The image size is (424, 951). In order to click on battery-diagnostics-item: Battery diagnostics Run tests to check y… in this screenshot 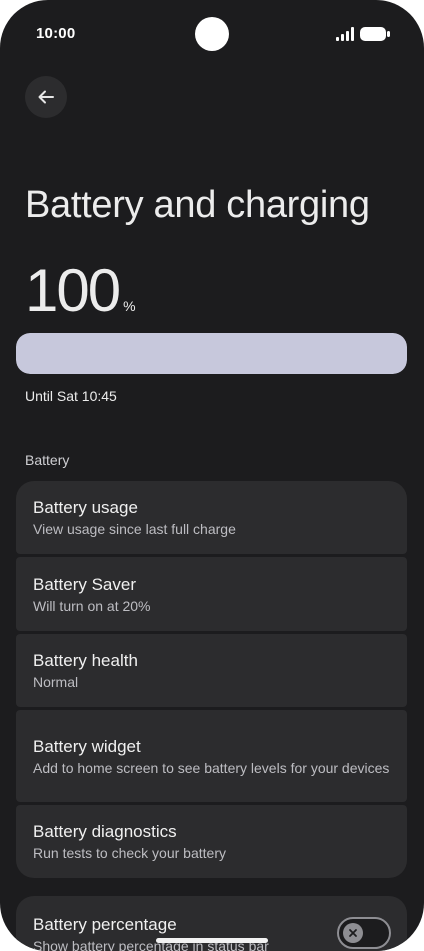, I will do `click(211, 841)`.